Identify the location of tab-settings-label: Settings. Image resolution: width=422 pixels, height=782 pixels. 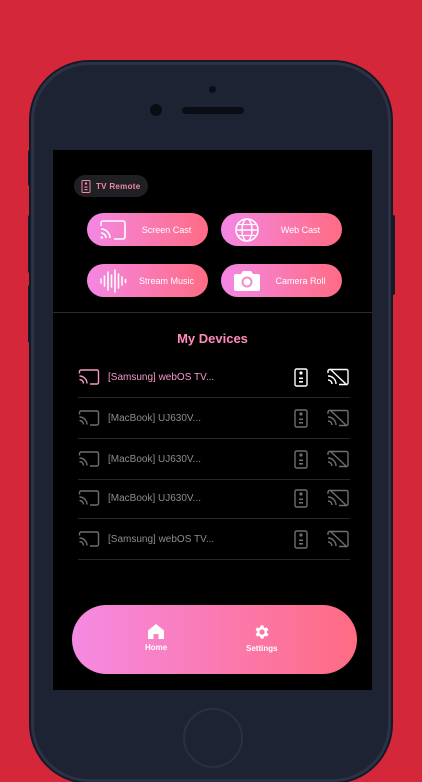
(262, 648).